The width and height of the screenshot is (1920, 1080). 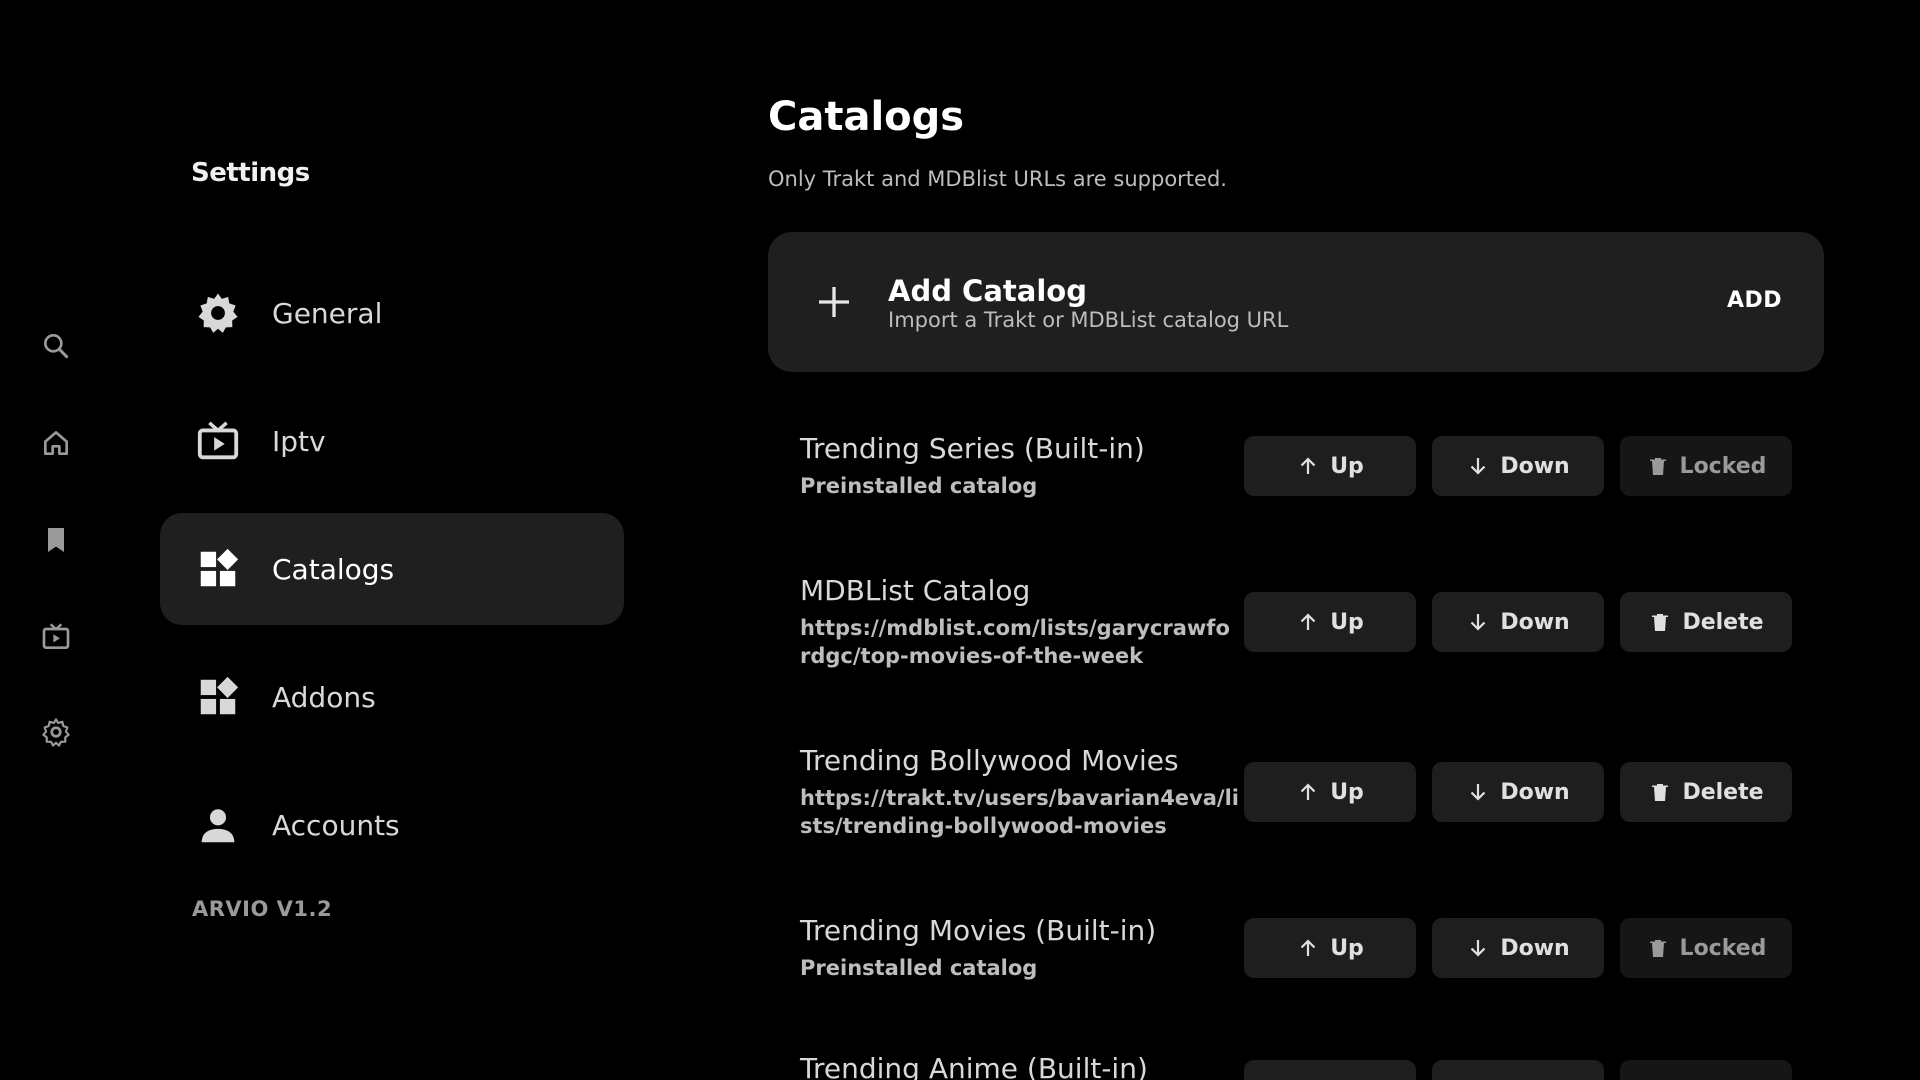 What do you see at coordinates (866, 117) in the screenshot?
I see `page-title: Catalogs` at bounding box center [866, 117].